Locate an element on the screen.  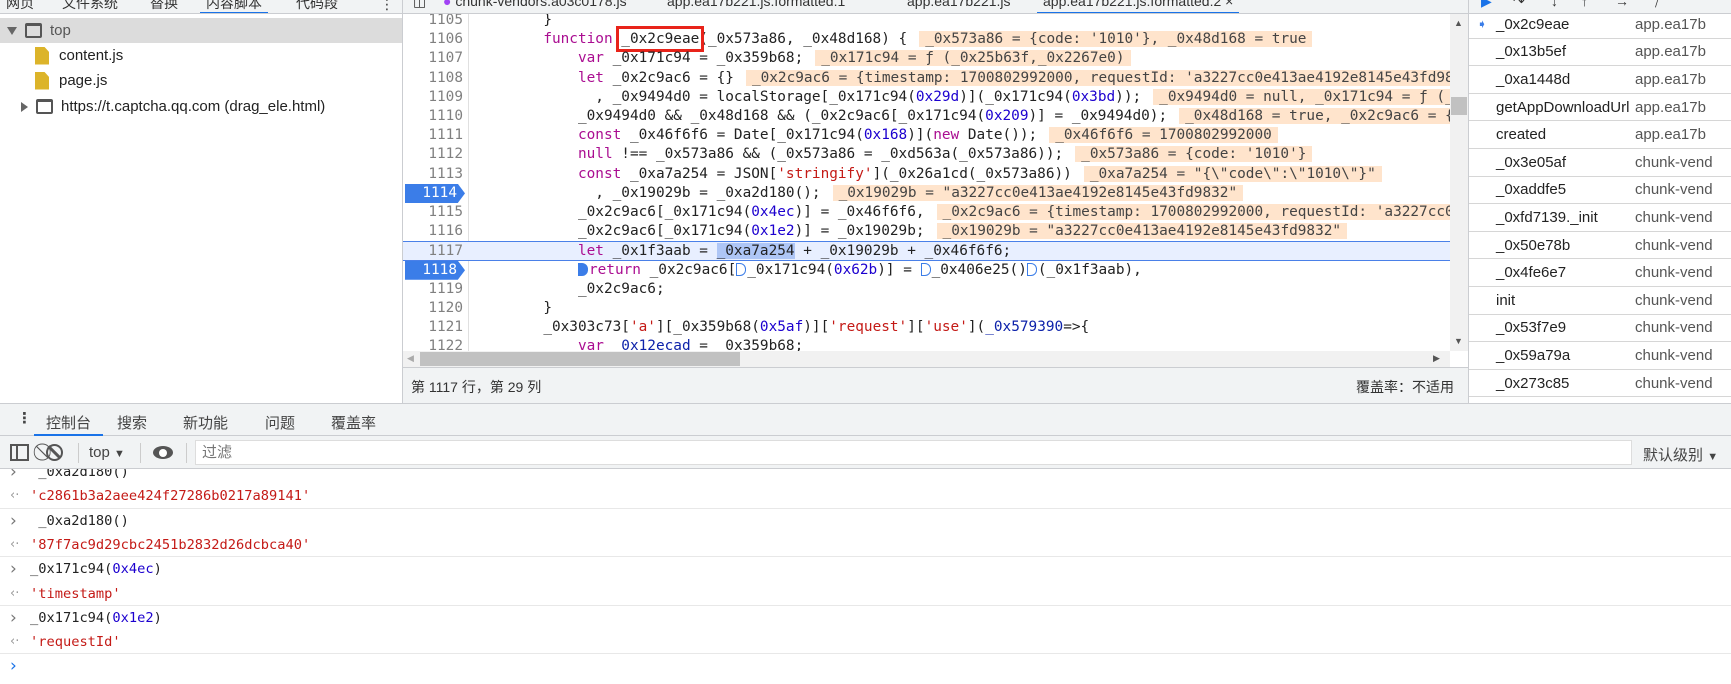
call-frame: _0xaddfe5 chunk-vend is located at coordinates (1600, 191).